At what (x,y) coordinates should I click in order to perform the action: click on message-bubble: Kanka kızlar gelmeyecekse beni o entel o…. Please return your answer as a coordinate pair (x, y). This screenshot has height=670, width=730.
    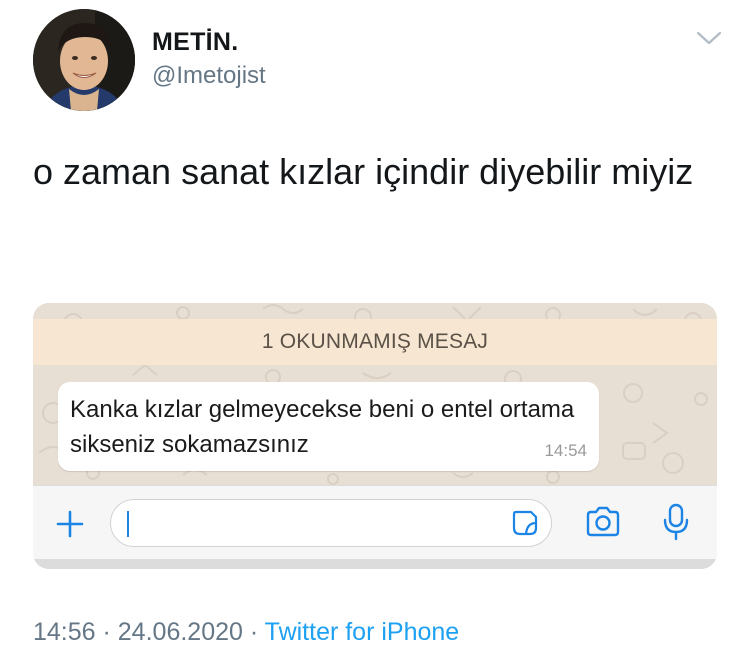
    Looking at the image, I should click on (328, 426).